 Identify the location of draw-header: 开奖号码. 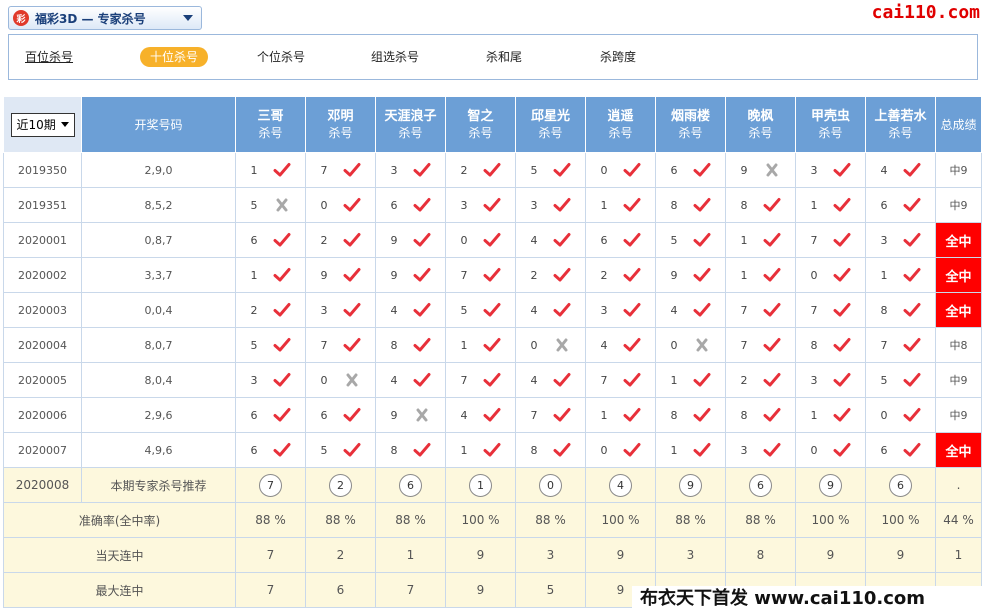
(158, 124).